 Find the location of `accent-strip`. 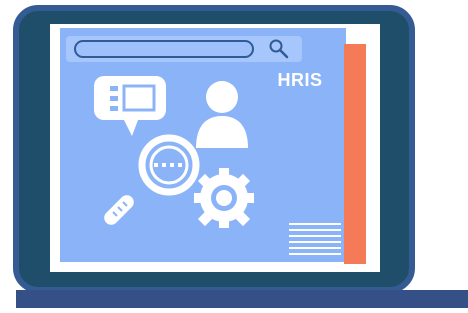

accent-strip is located at coordinates (355, 154).